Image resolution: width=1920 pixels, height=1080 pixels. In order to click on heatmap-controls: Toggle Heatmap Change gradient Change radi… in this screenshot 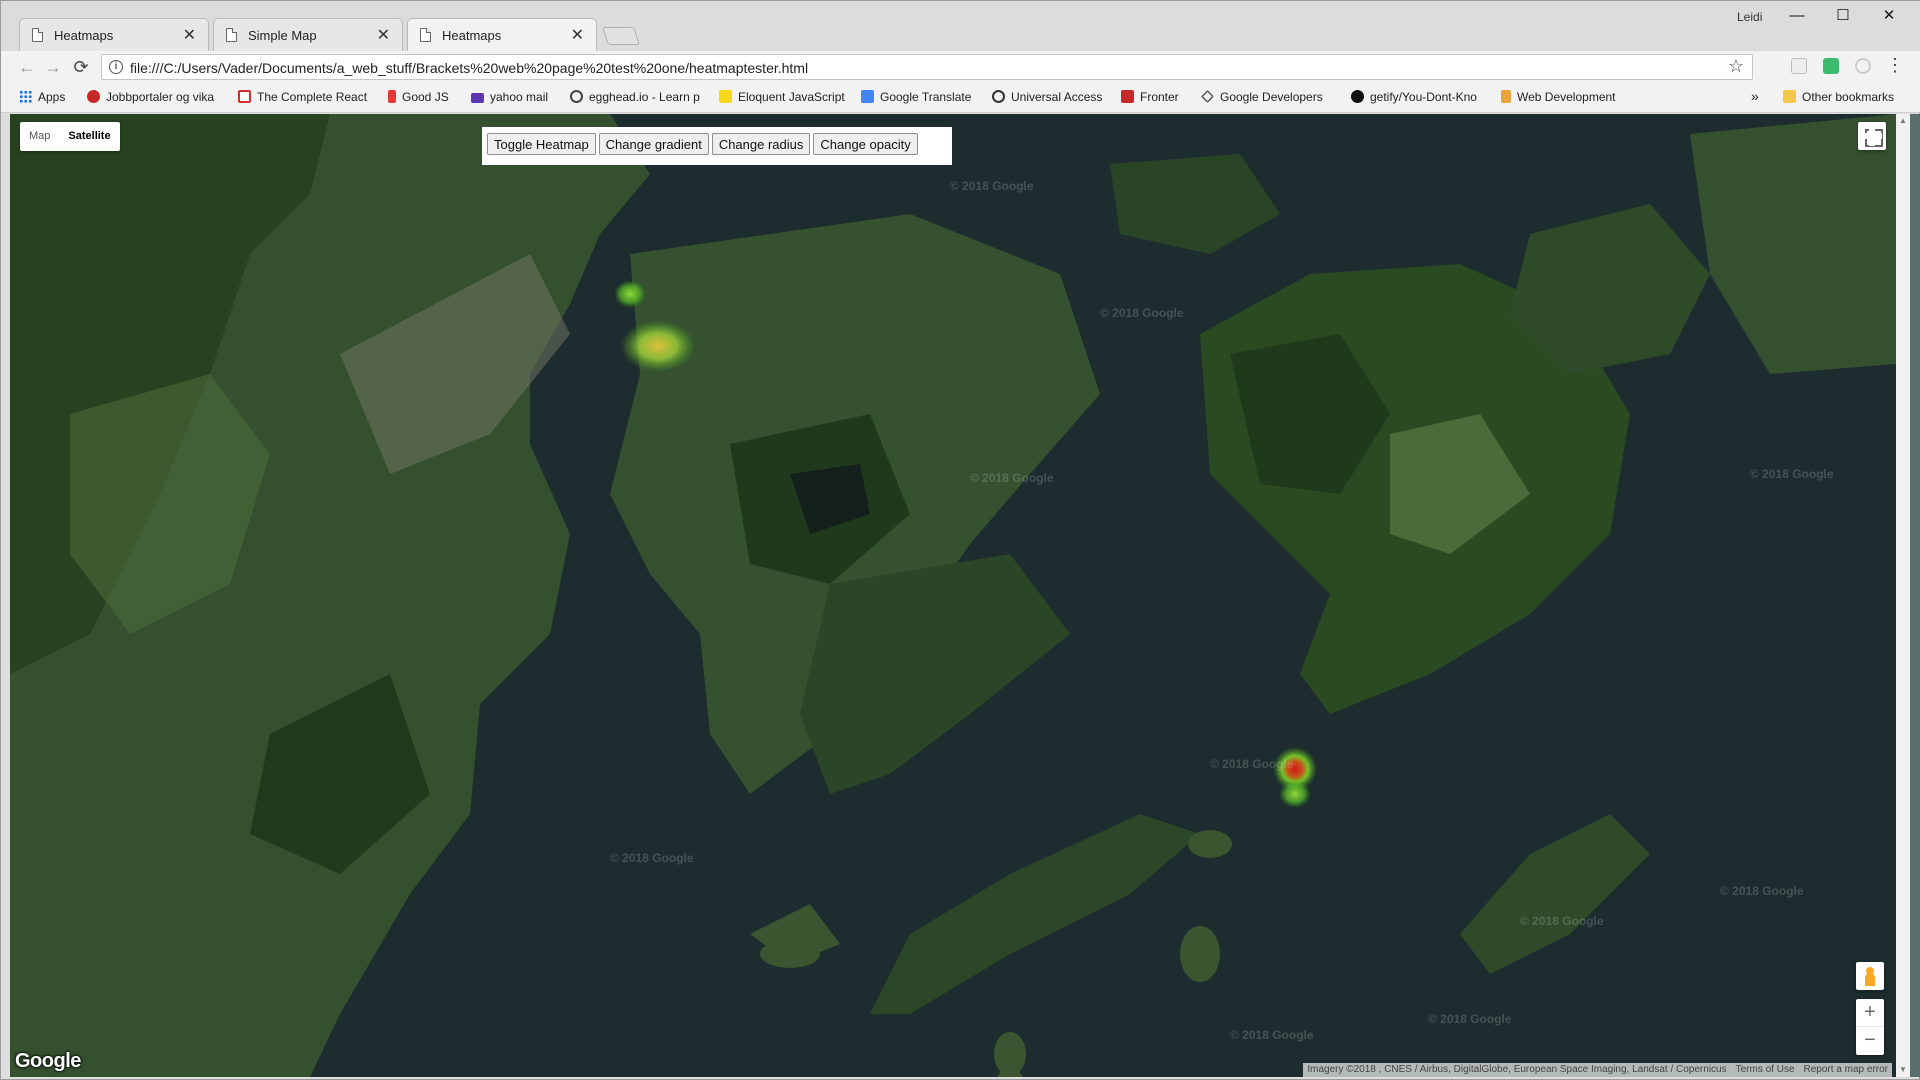, I will do `click(717, 146)`.